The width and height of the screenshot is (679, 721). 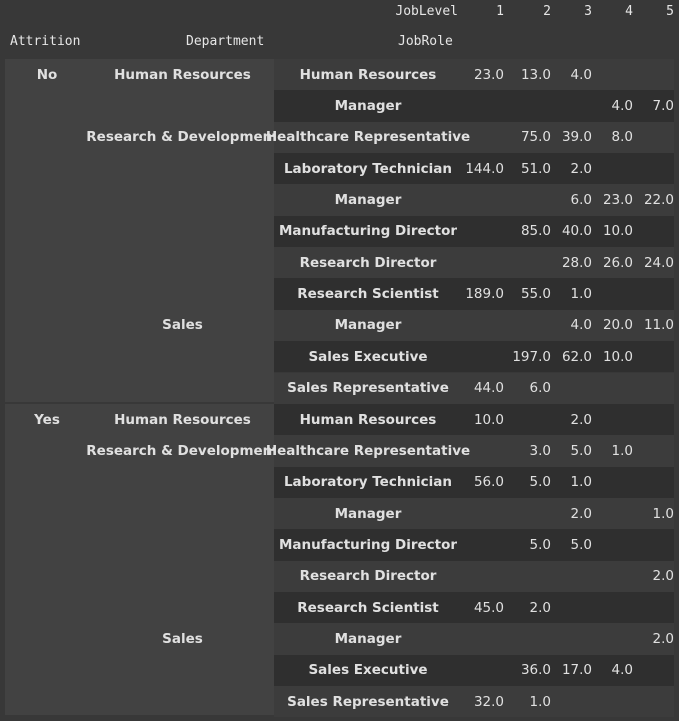 I want to click on value-cell-level-3: 28.0, so click(x=576, y=262).